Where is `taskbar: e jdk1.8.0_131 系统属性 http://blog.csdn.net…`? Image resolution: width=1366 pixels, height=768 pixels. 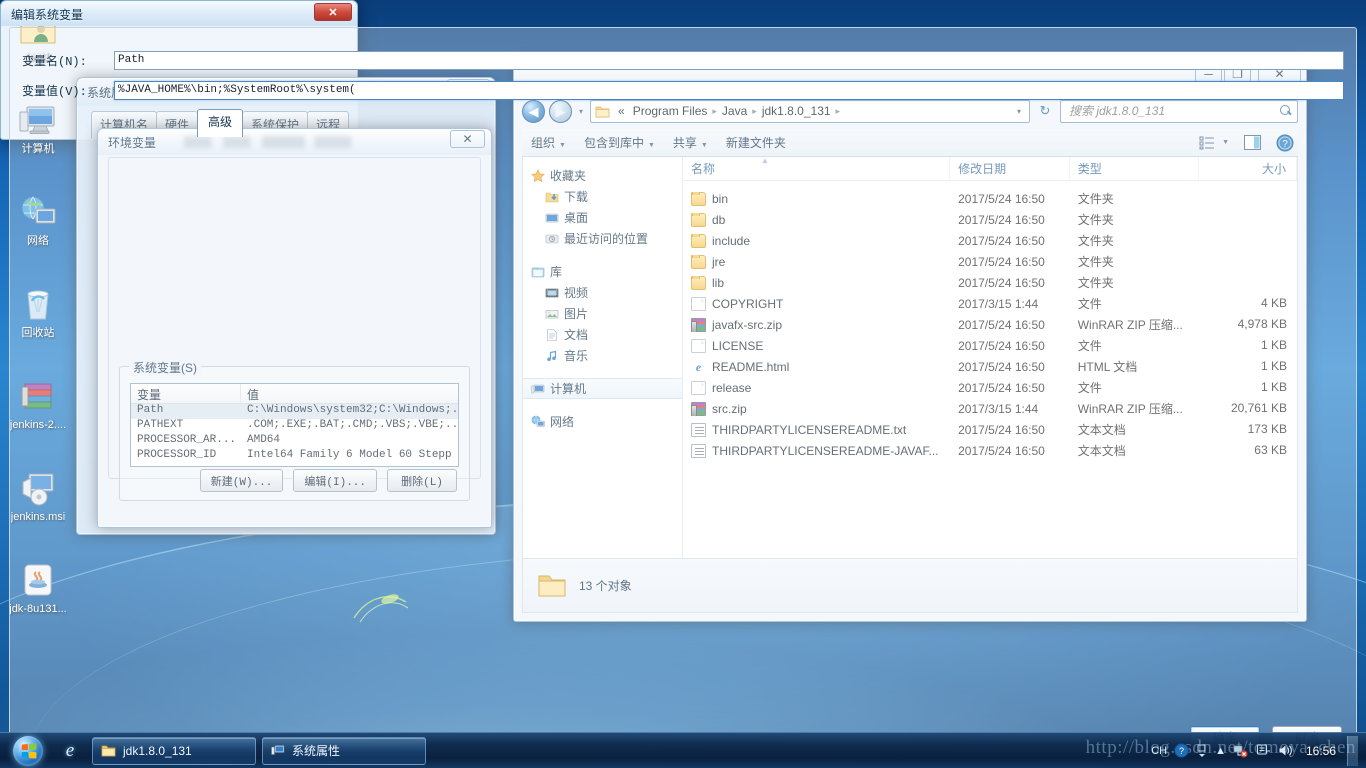
taskbar: e jdk1.8.0_131 系统属性 http://blog.csdn.net… is located at coordinates (683, 750).